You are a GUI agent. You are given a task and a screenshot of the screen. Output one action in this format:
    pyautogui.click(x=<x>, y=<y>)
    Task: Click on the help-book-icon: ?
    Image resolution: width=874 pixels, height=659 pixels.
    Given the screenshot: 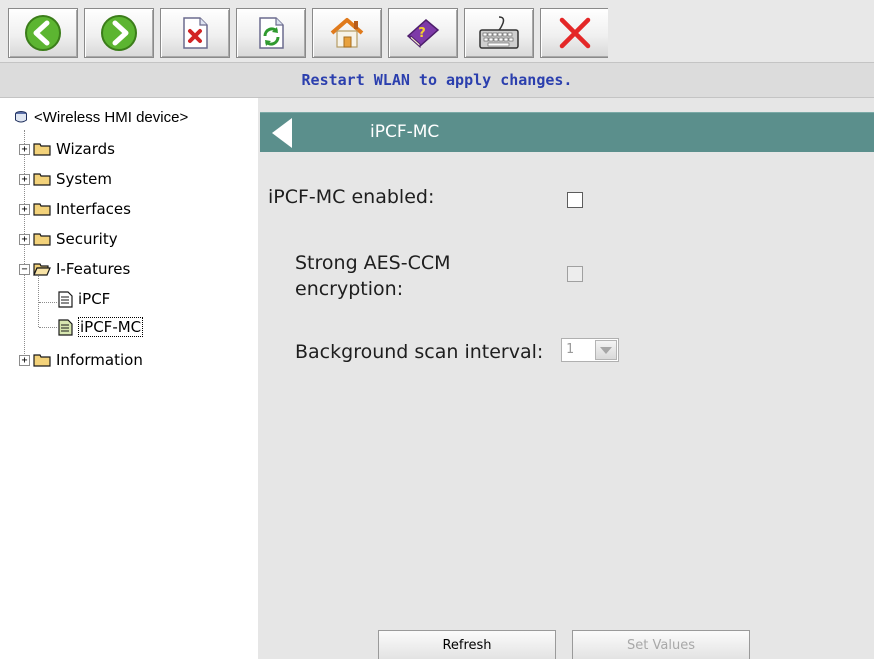 What is the action you would take?
    pyautogui.click(x=423, y=34)
    